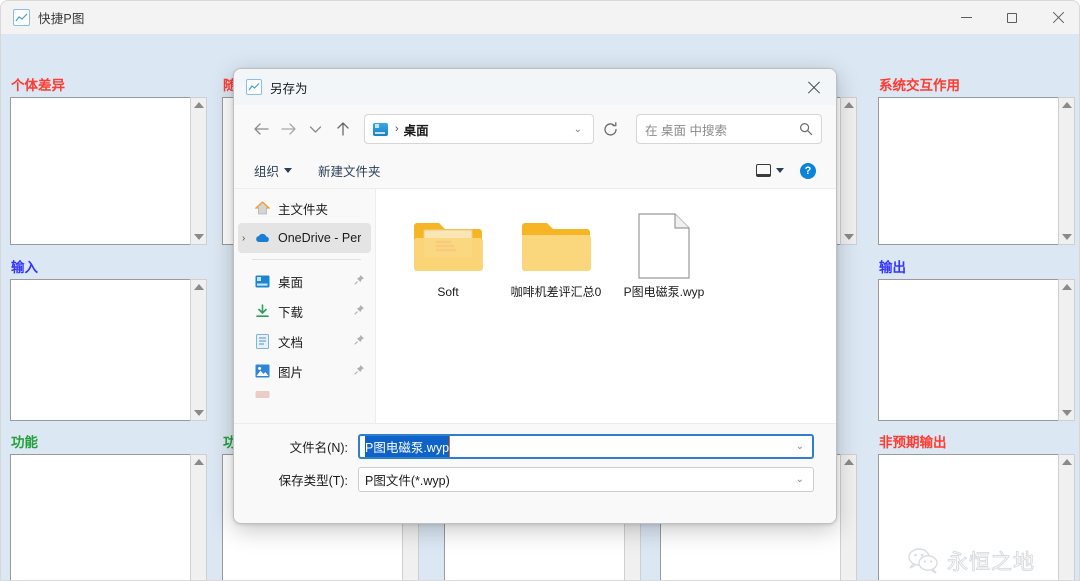 The image size is (1080, 581). Describe the element at coordinates (315, 129) in the screenshot. I see `recent-locations-button` at that location.